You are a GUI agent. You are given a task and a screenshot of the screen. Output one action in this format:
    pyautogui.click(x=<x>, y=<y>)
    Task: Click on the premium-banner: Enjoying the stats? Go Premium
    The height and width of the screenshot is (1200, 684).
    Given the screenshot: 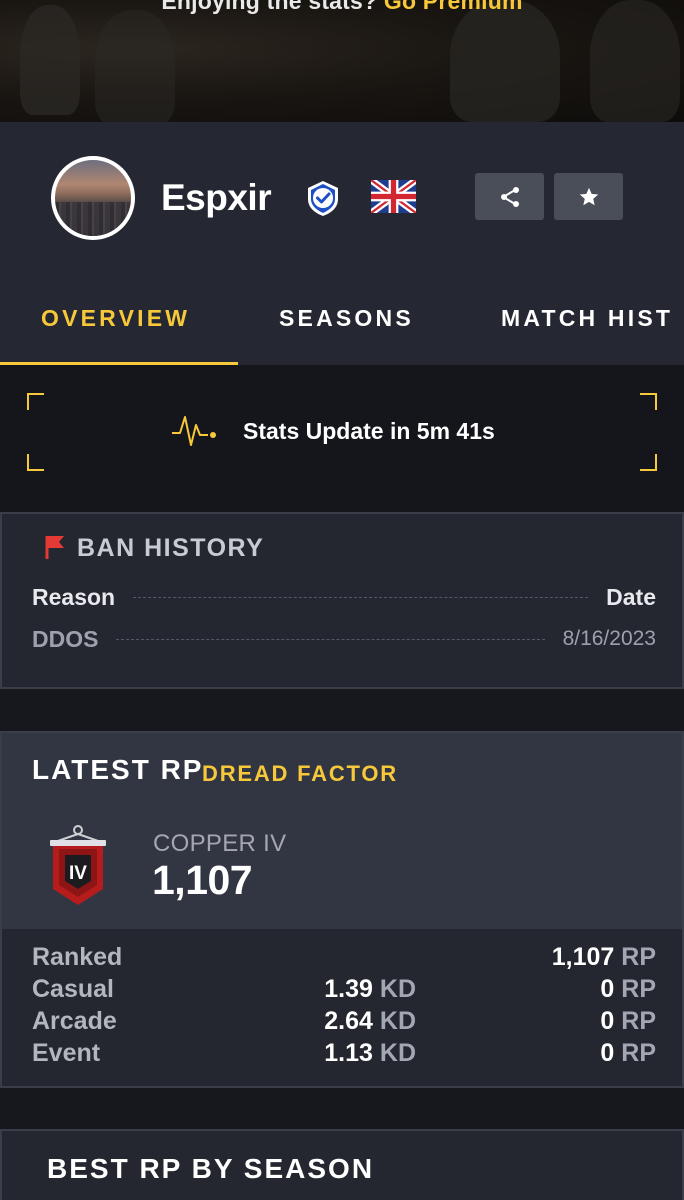 What is the action you would take?
    pyautogui.click(x=342, y=61)
    